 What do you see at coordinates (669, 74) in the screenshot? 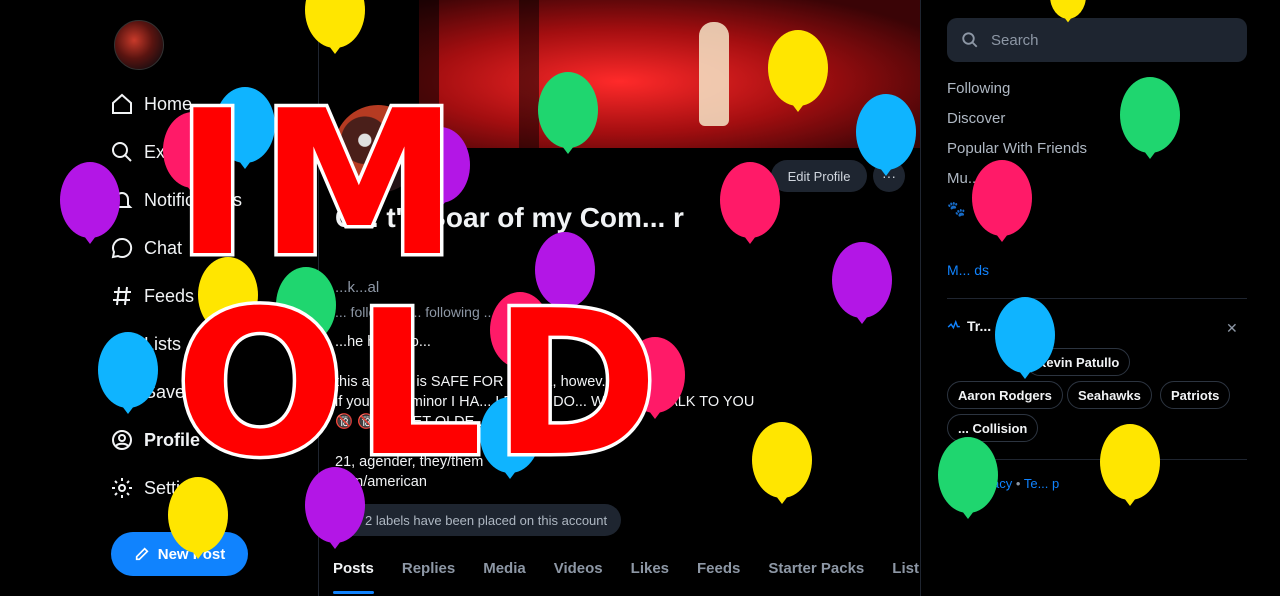
I see `profile-banner` at bounding box center [669, 74].